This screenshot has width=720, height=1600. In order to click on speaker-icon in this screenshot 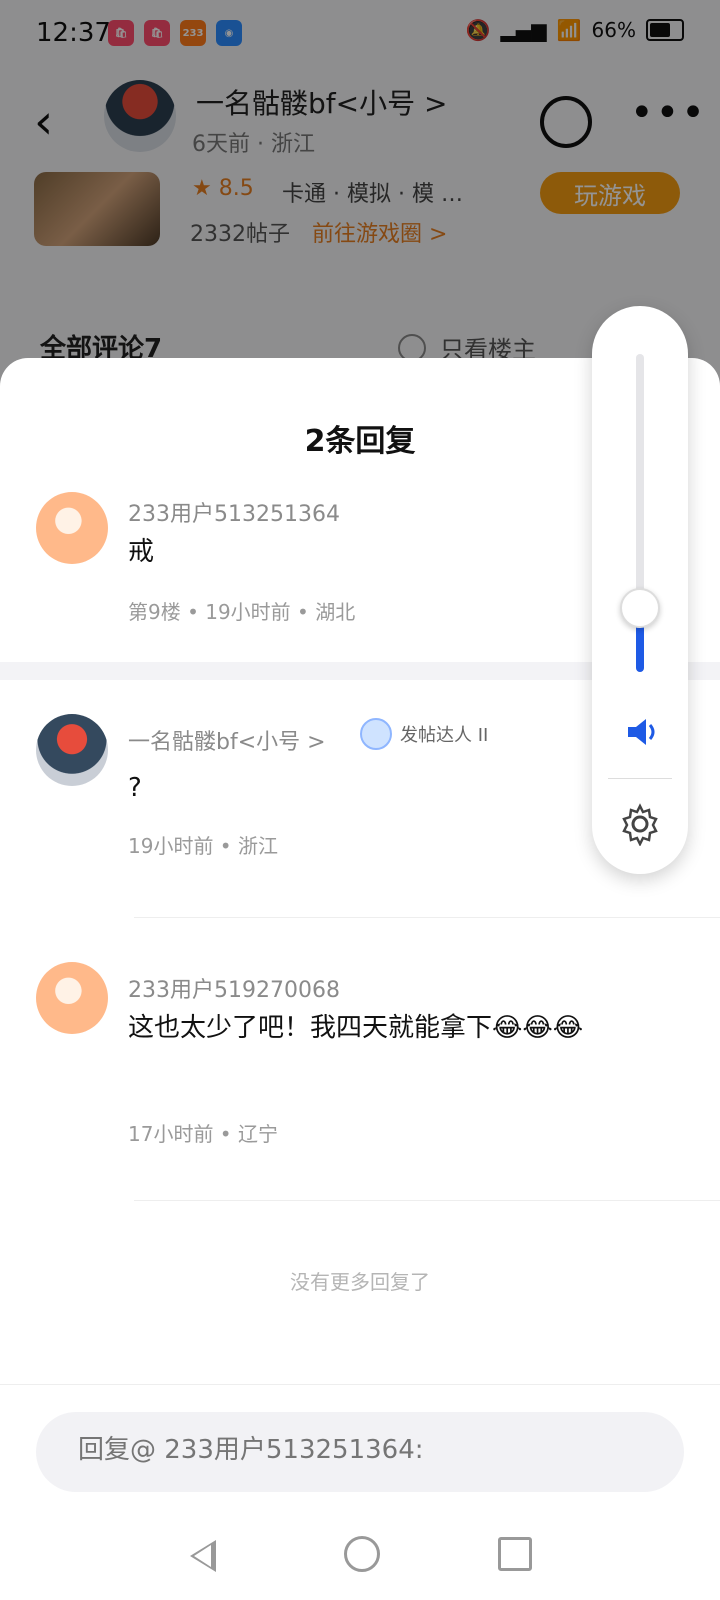, I will do `click(642, 732)`.